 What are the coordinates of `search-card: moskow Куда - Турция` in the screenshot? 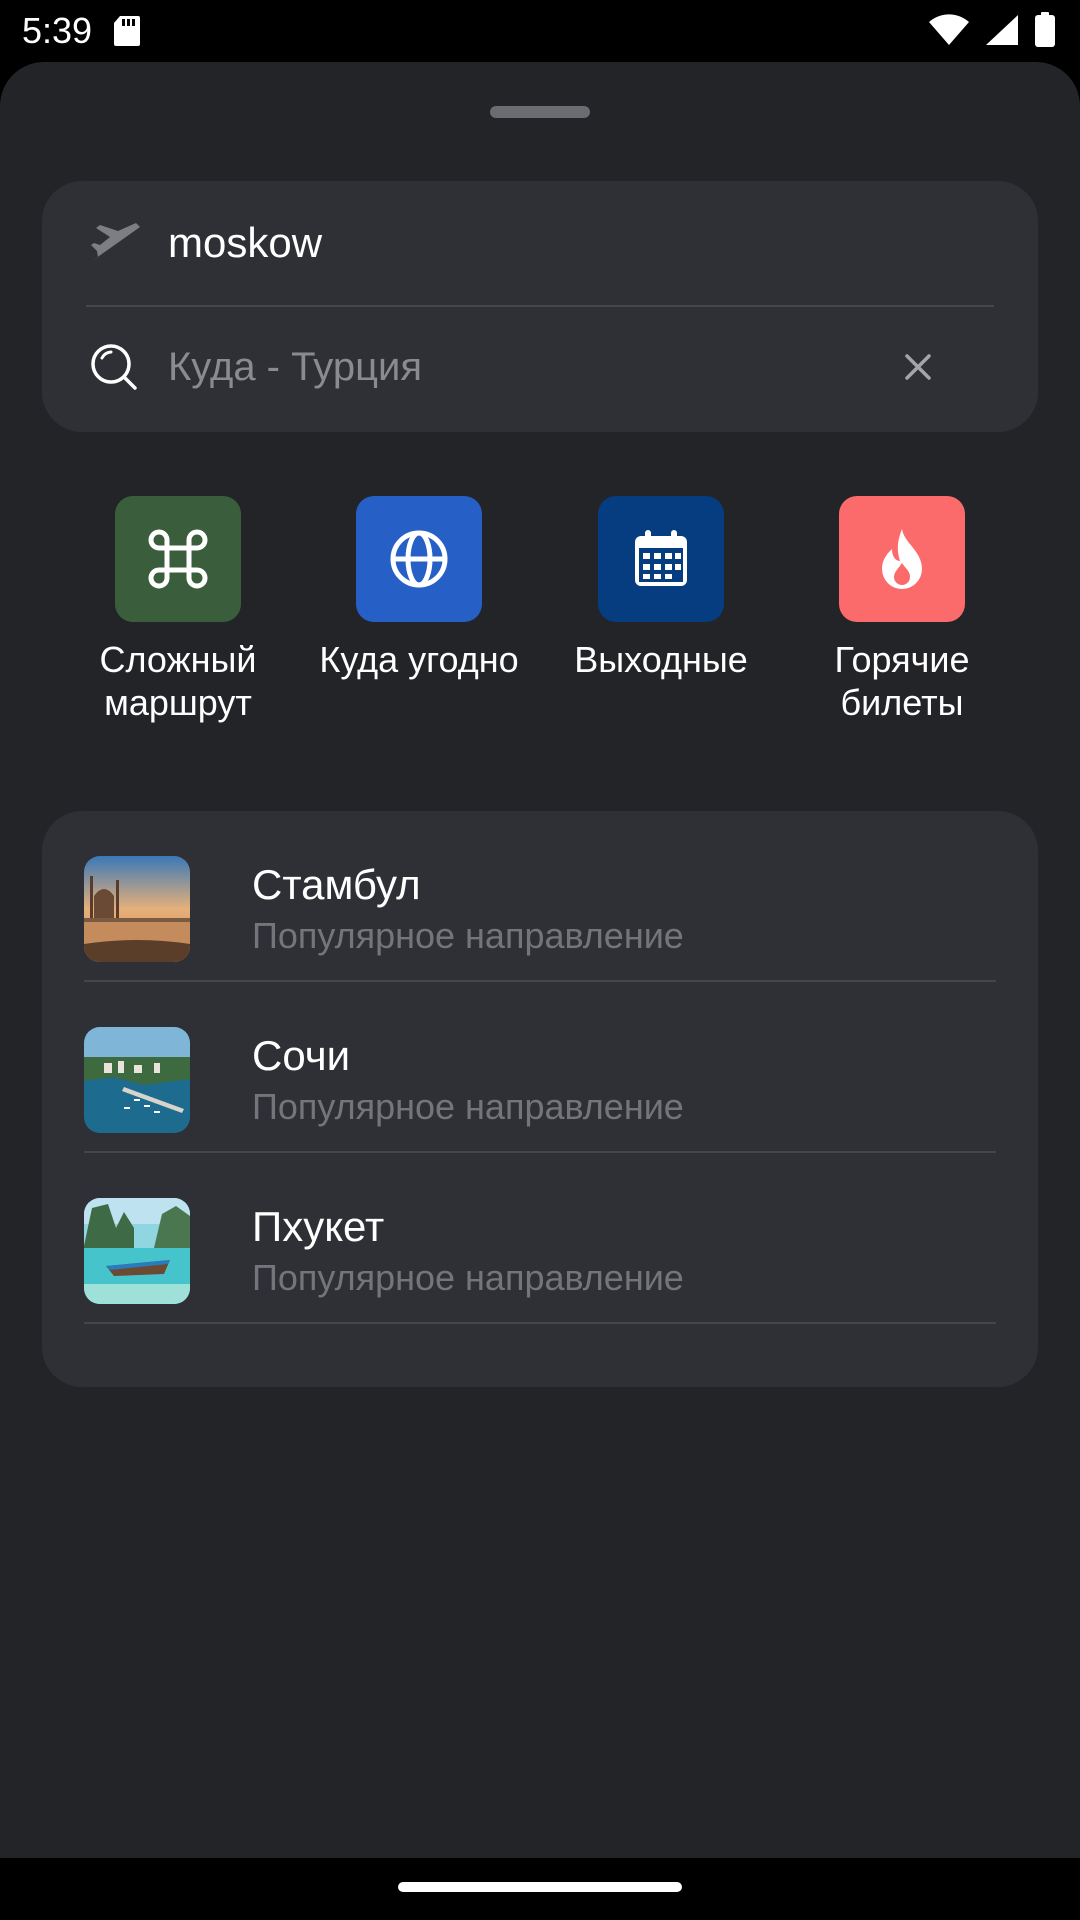 It's located at (540, 306).